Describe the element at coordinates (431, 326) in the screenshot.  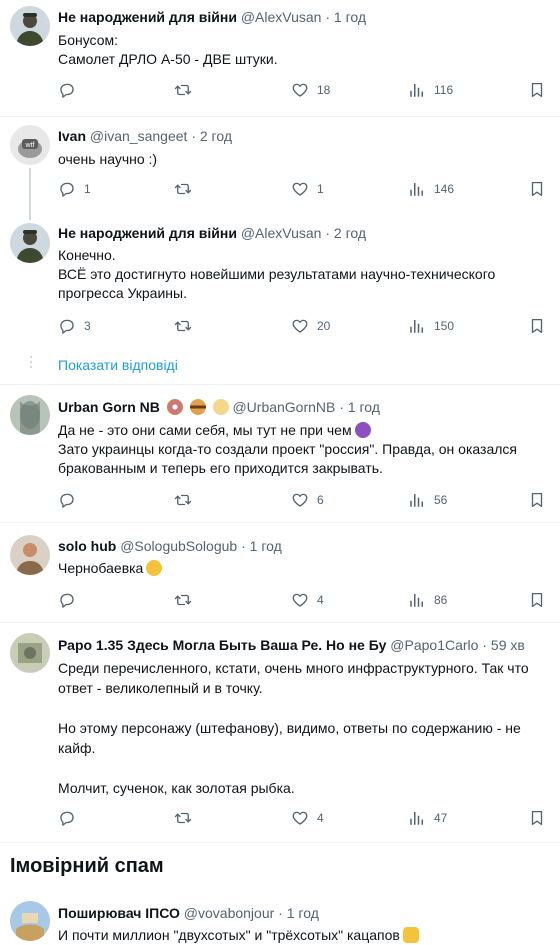
I see `views-button: 150` at that location.